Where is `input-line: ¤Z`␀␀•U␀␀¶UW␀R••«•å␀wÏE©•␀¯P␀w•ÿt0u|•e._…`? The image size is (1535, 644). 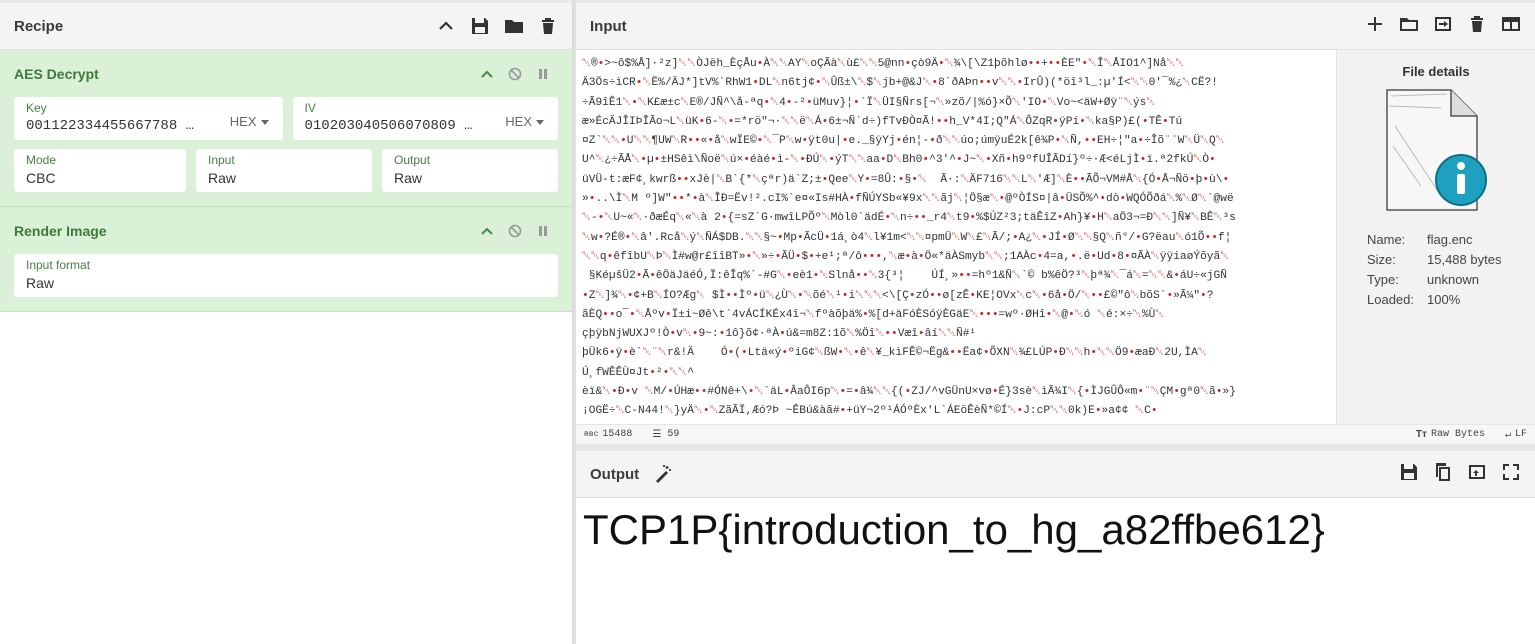 input-line: ¤Z`␀␀•U␀␀¶UW␀R••«•å␀wÏE©•␀¯P␀w•ÿt0u|•e._… is located at coordinates (903, 141).